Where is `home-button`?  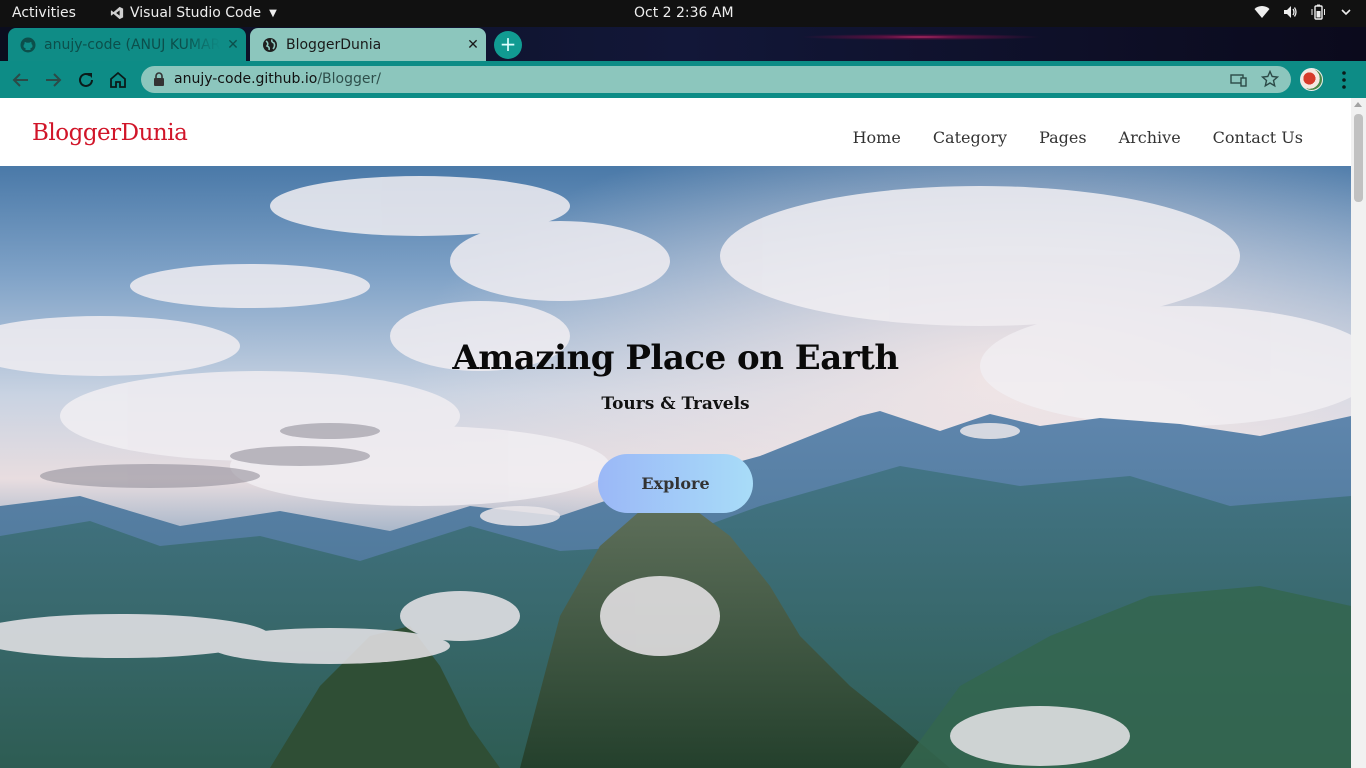 home-button is located at coordinates (118, 80).